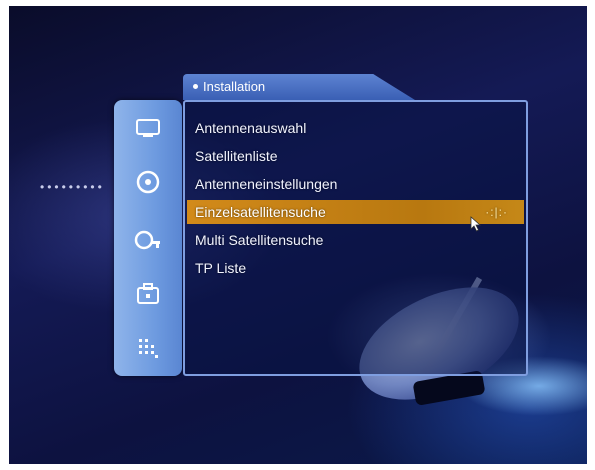 The image size is (595, 470). Describe the element at coordinates (148, 348) in the screenshot. I see `grid-icon` at that location.